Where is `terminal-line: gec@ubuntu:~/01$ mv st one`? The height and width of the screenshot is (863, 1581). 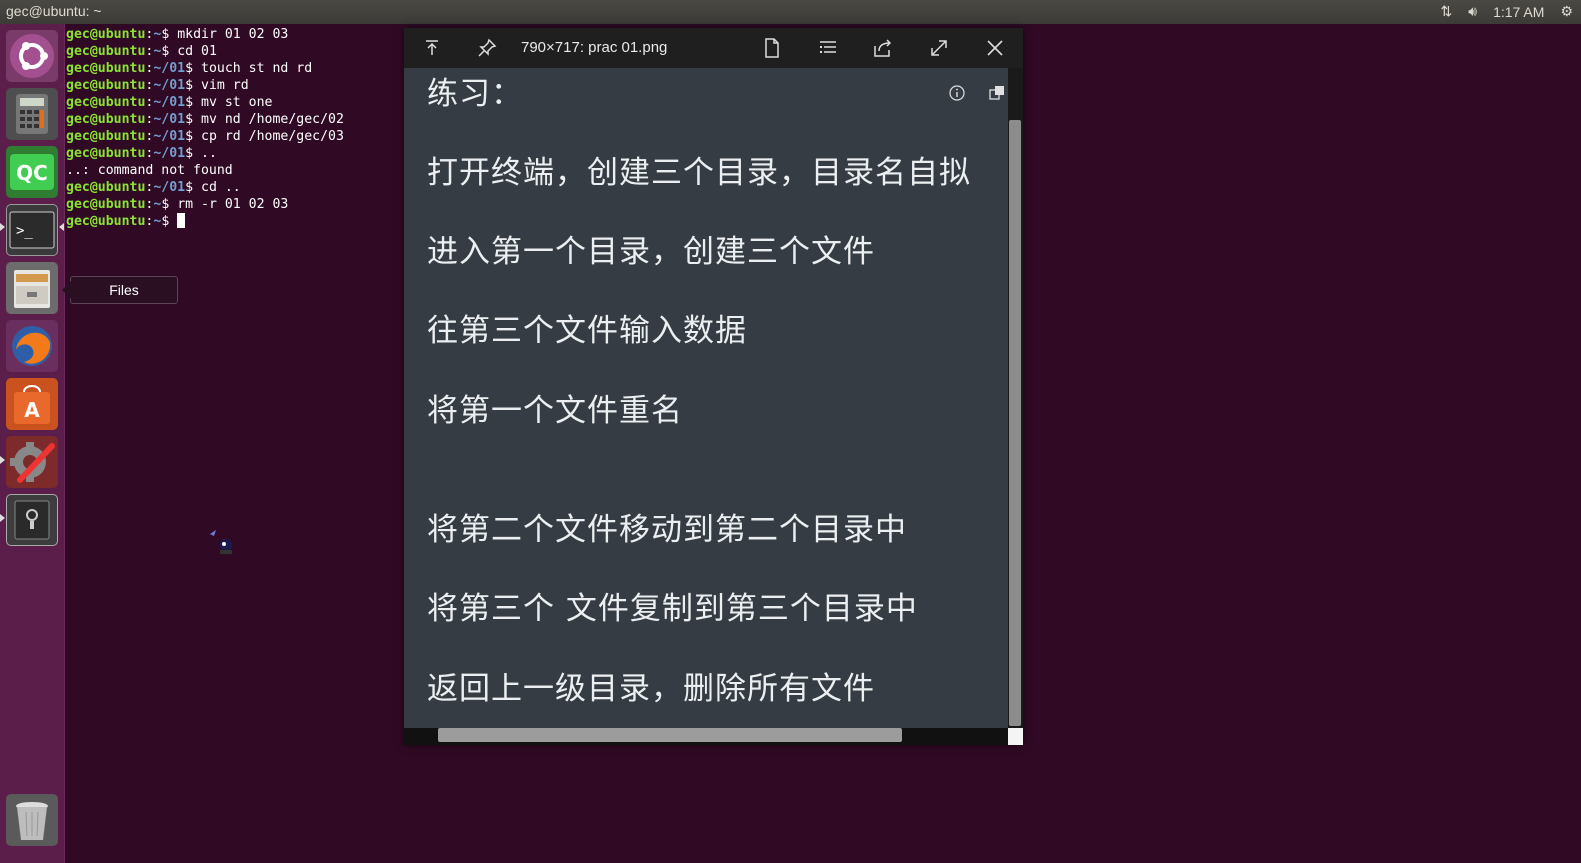 terminal-line: gec@ubuntu:~/01$ mv st one is located at coordinates (236, 102).